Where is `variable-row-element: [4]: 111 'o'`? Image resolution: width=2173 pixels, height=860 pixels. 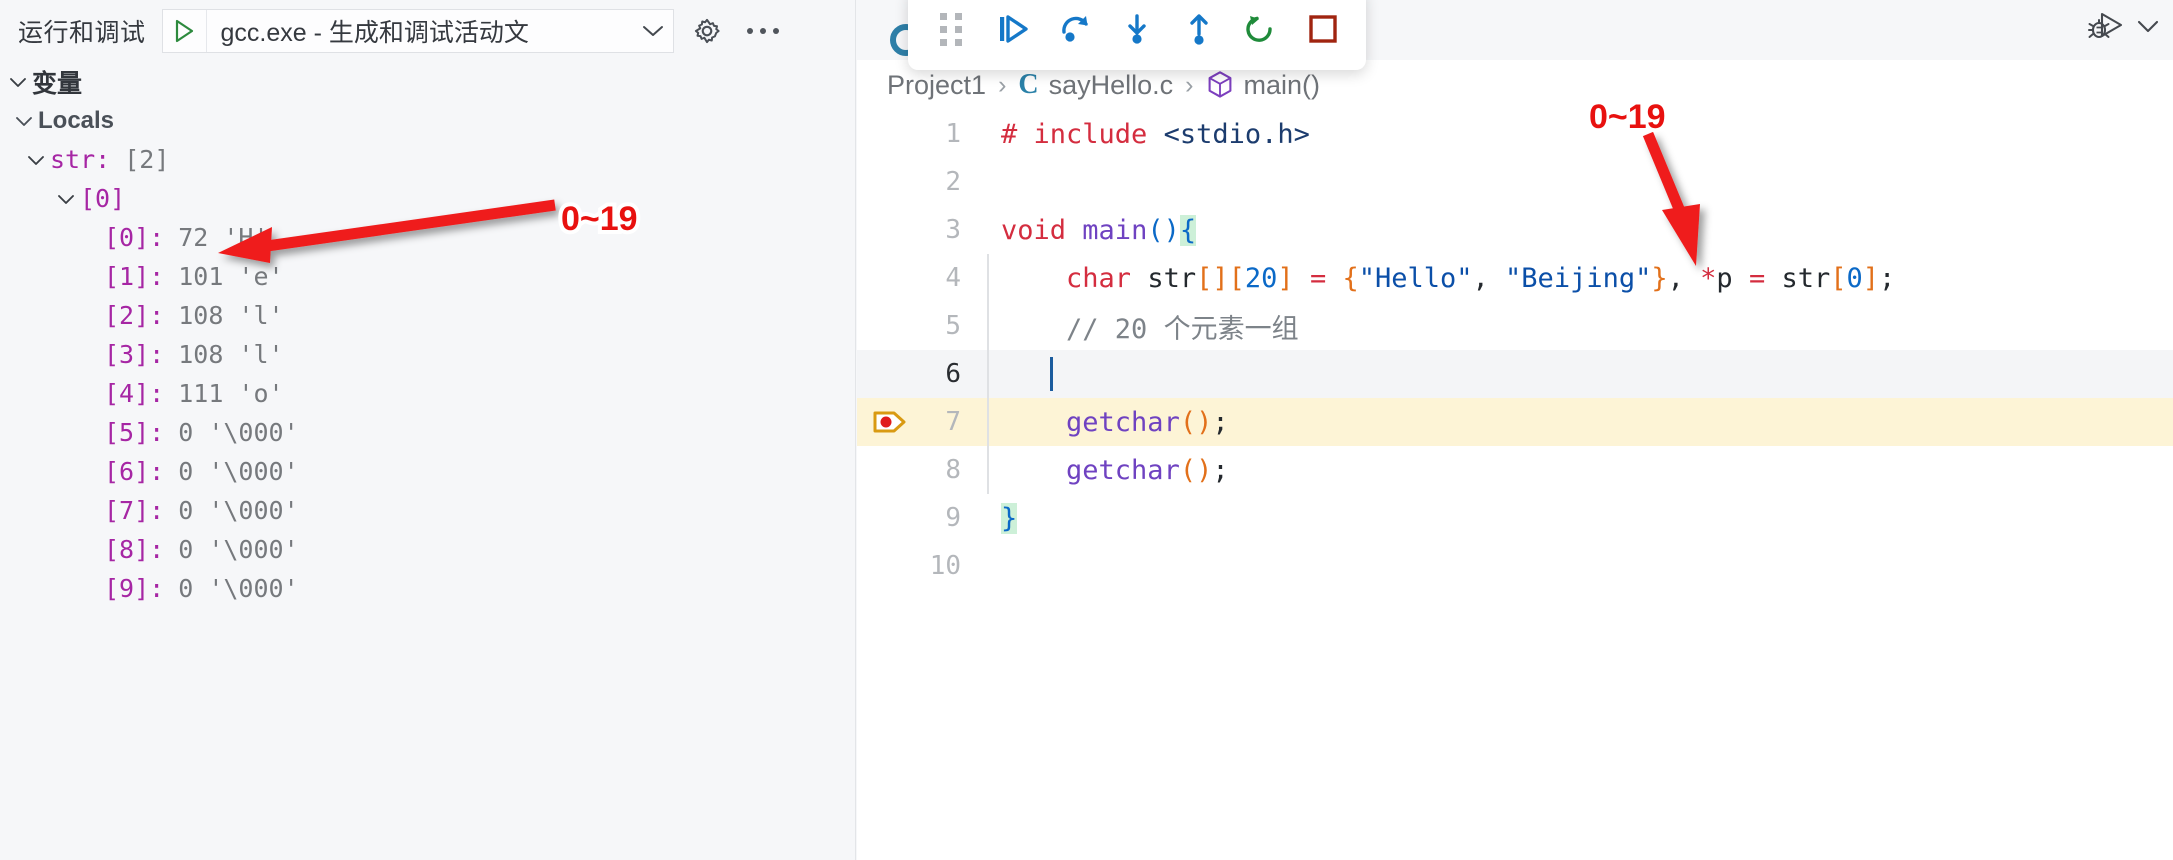 variable-row-element: [4]: 111 'o' is located at coordinates (428, 393).